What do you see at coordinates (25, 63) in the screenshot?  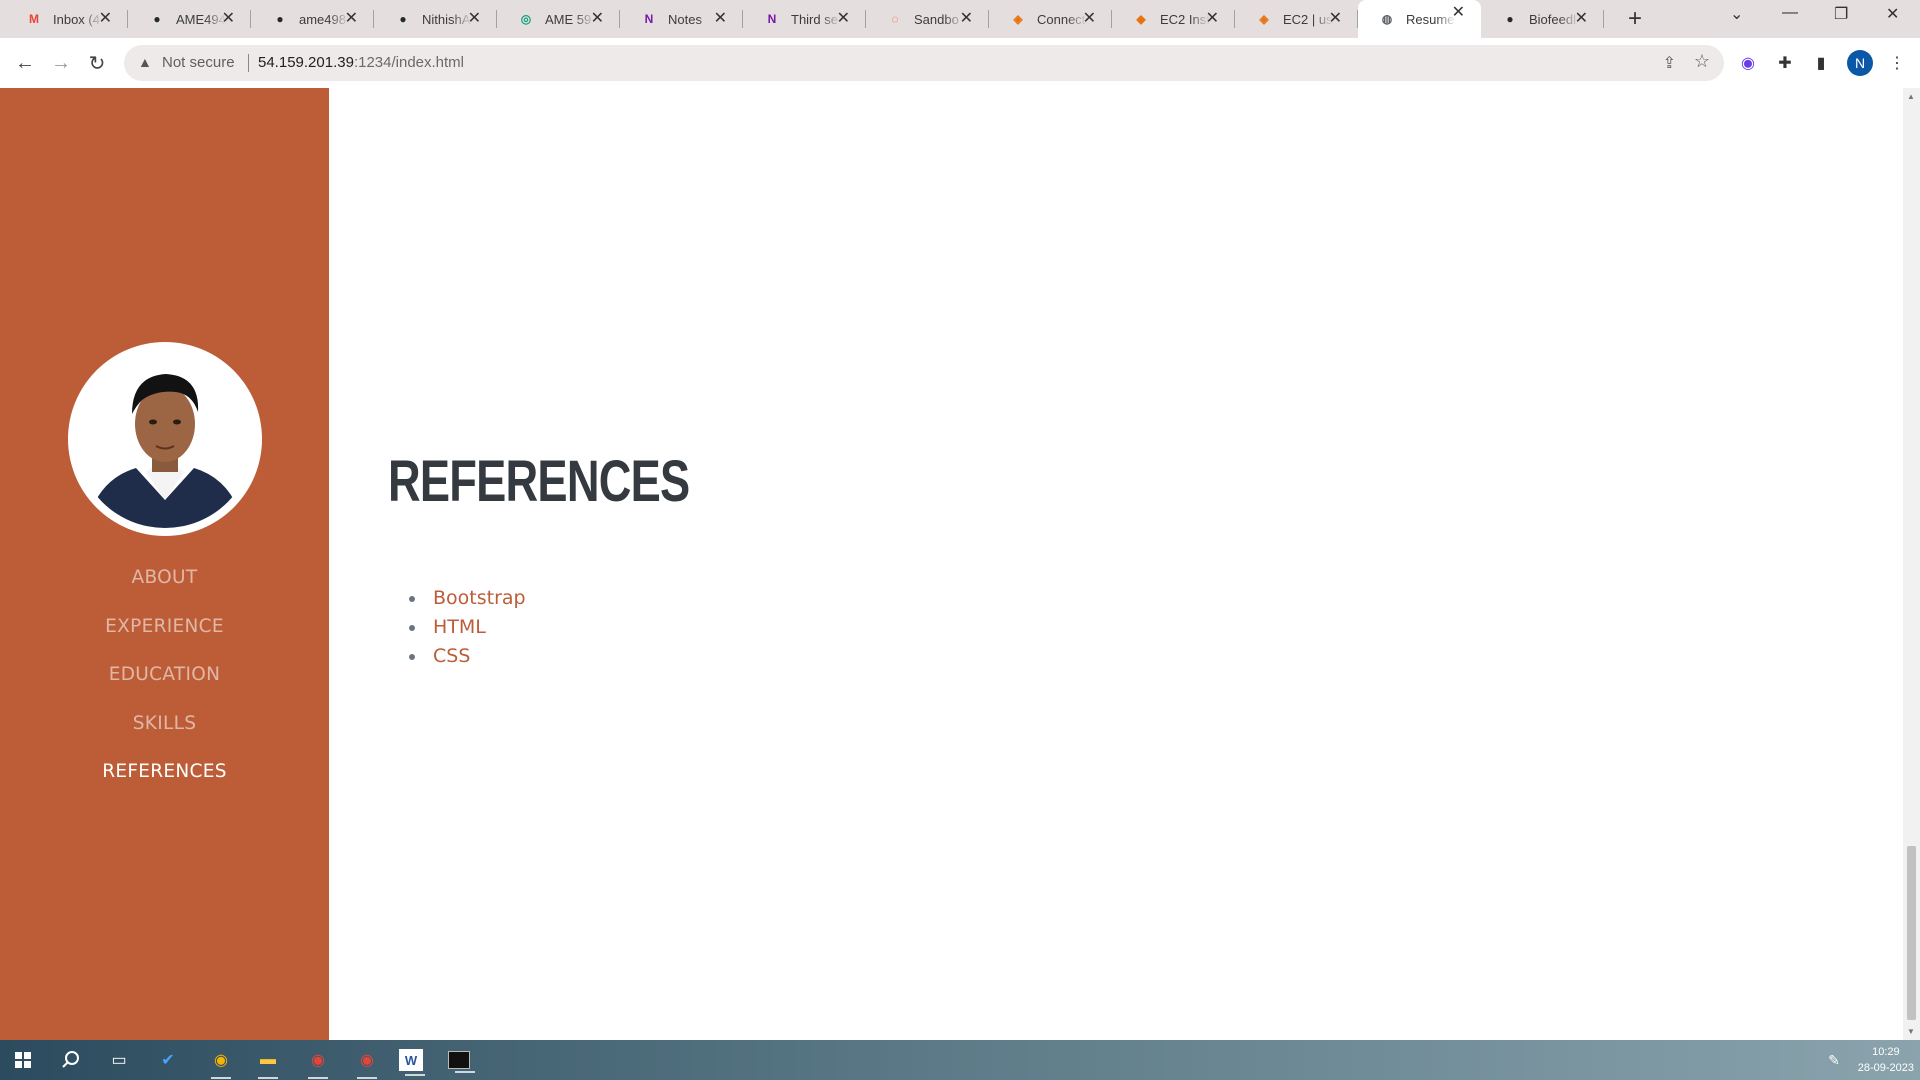 I see `back-button: ←` at bounding box center [25, 63].